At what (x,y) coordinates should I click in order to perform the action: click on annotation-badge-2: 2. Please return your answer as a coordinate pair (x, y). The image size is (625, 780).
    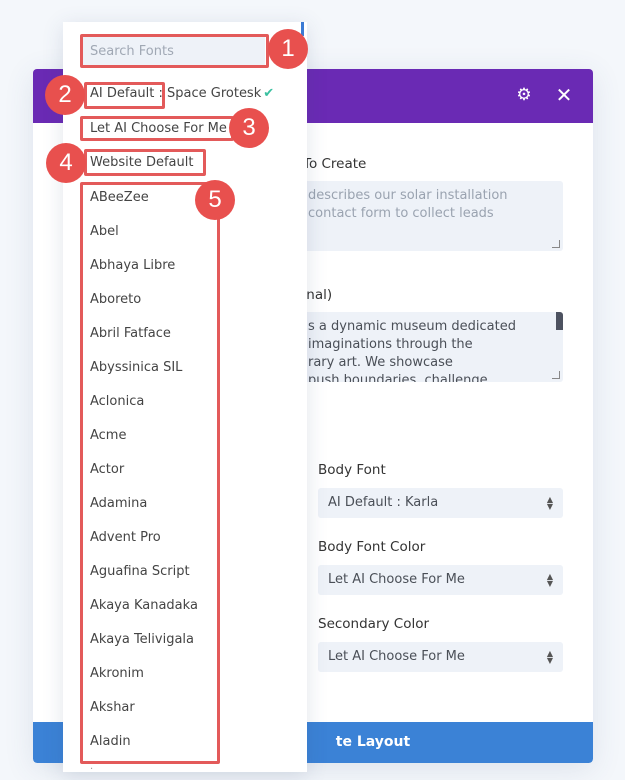
    Looking at the image, I should click on (65, 95).